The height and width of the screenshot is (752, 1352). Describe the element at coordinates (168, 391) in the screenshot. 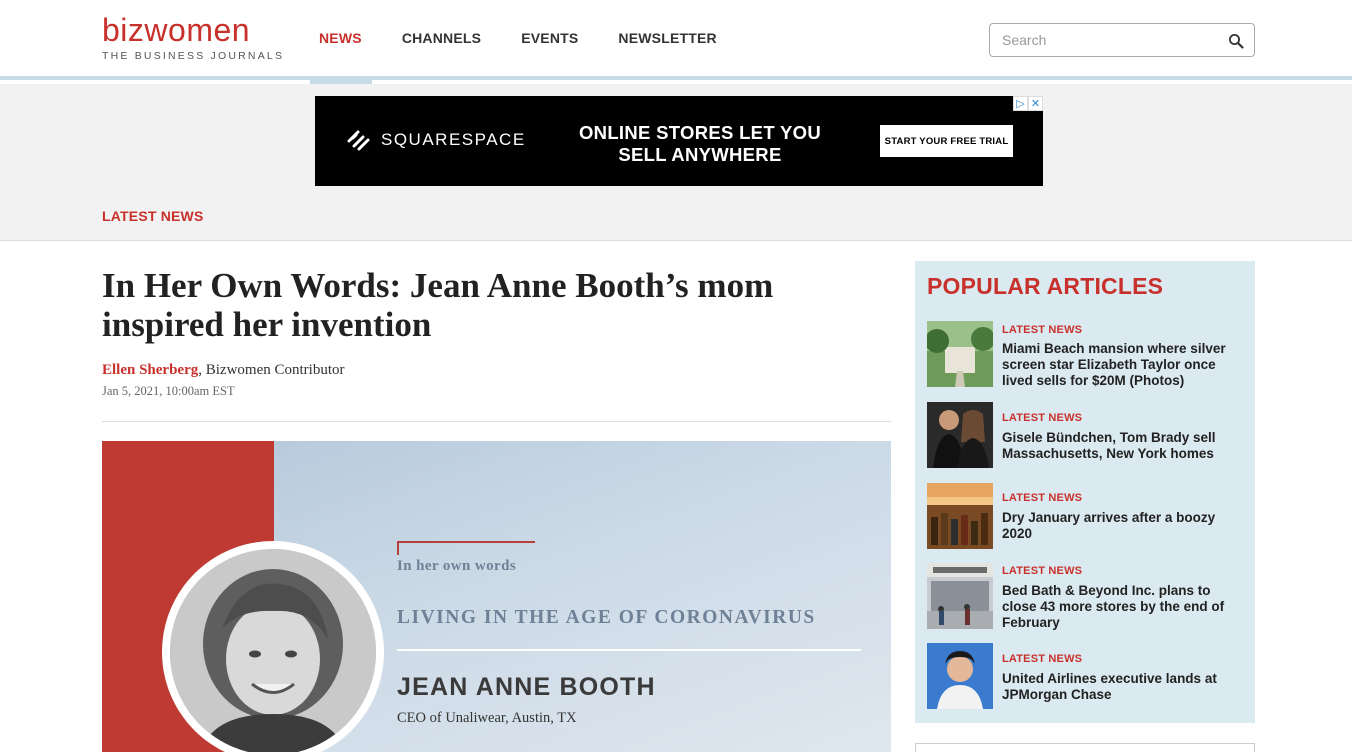

I see `article-date: Jan 5, 2021, 10:00am EST` at that location.